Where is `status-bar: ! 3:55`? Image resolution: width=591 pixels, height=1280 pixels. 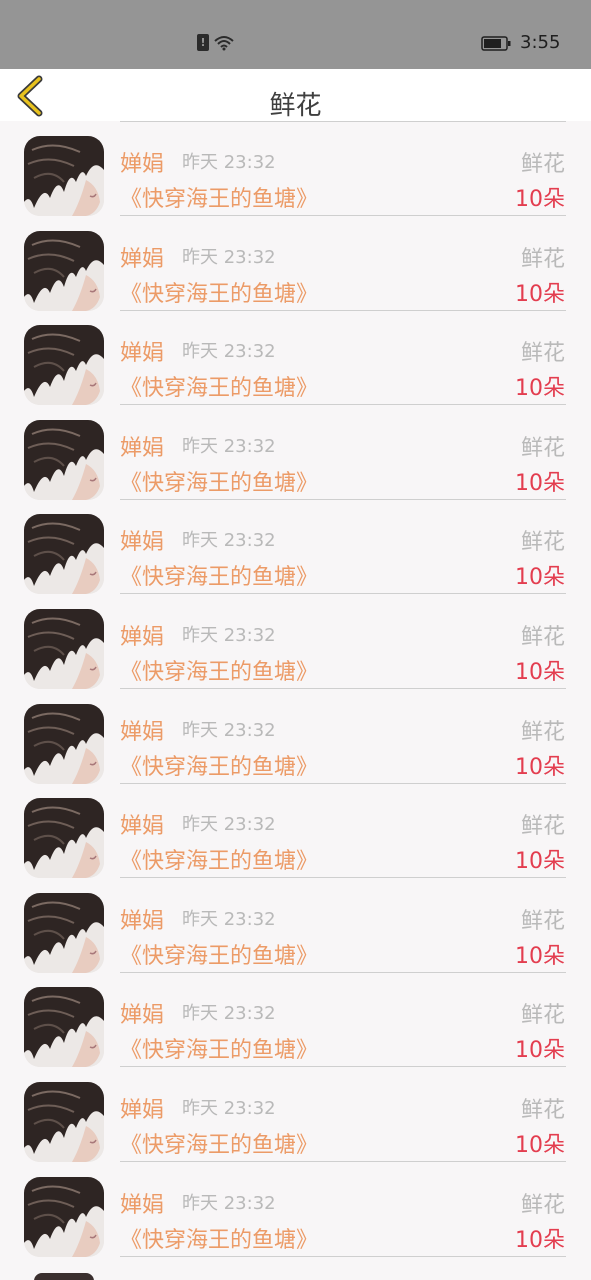 status-bar: ! 3:55 is located at coordinates (295, 34).